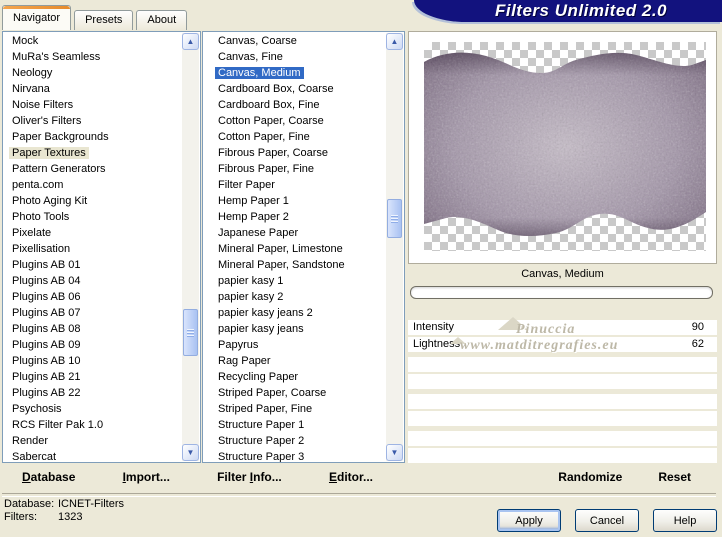 The height and width of the screenshot is (537, 722). What do you see at coordinates (295, 441) in the screenshot?
I see `filter-item: Structure Paper 2` at bounding box center [295, 441].